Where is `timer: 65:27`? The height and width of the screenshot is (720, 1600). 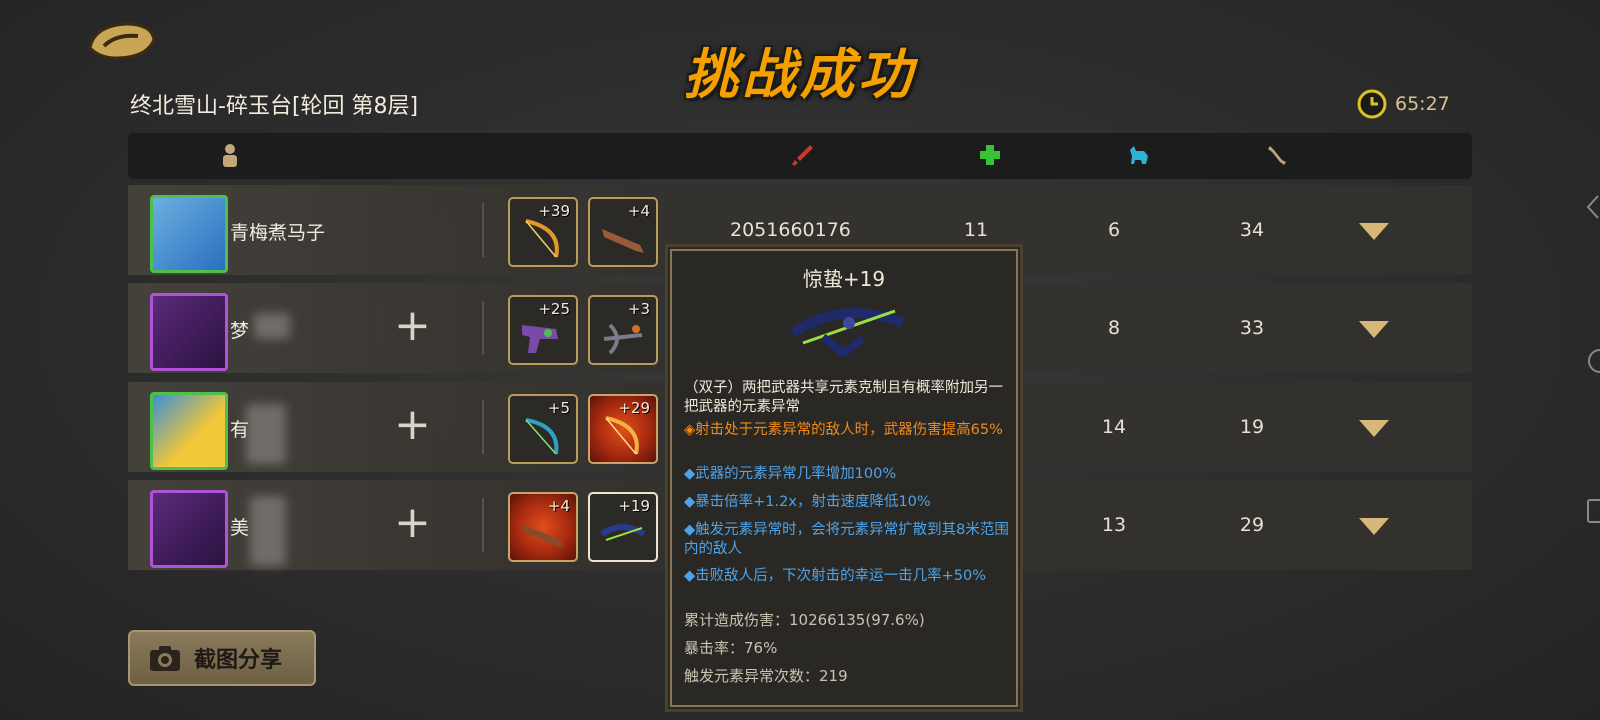 timer: 65:27 is located at coordinates (1403, 104).